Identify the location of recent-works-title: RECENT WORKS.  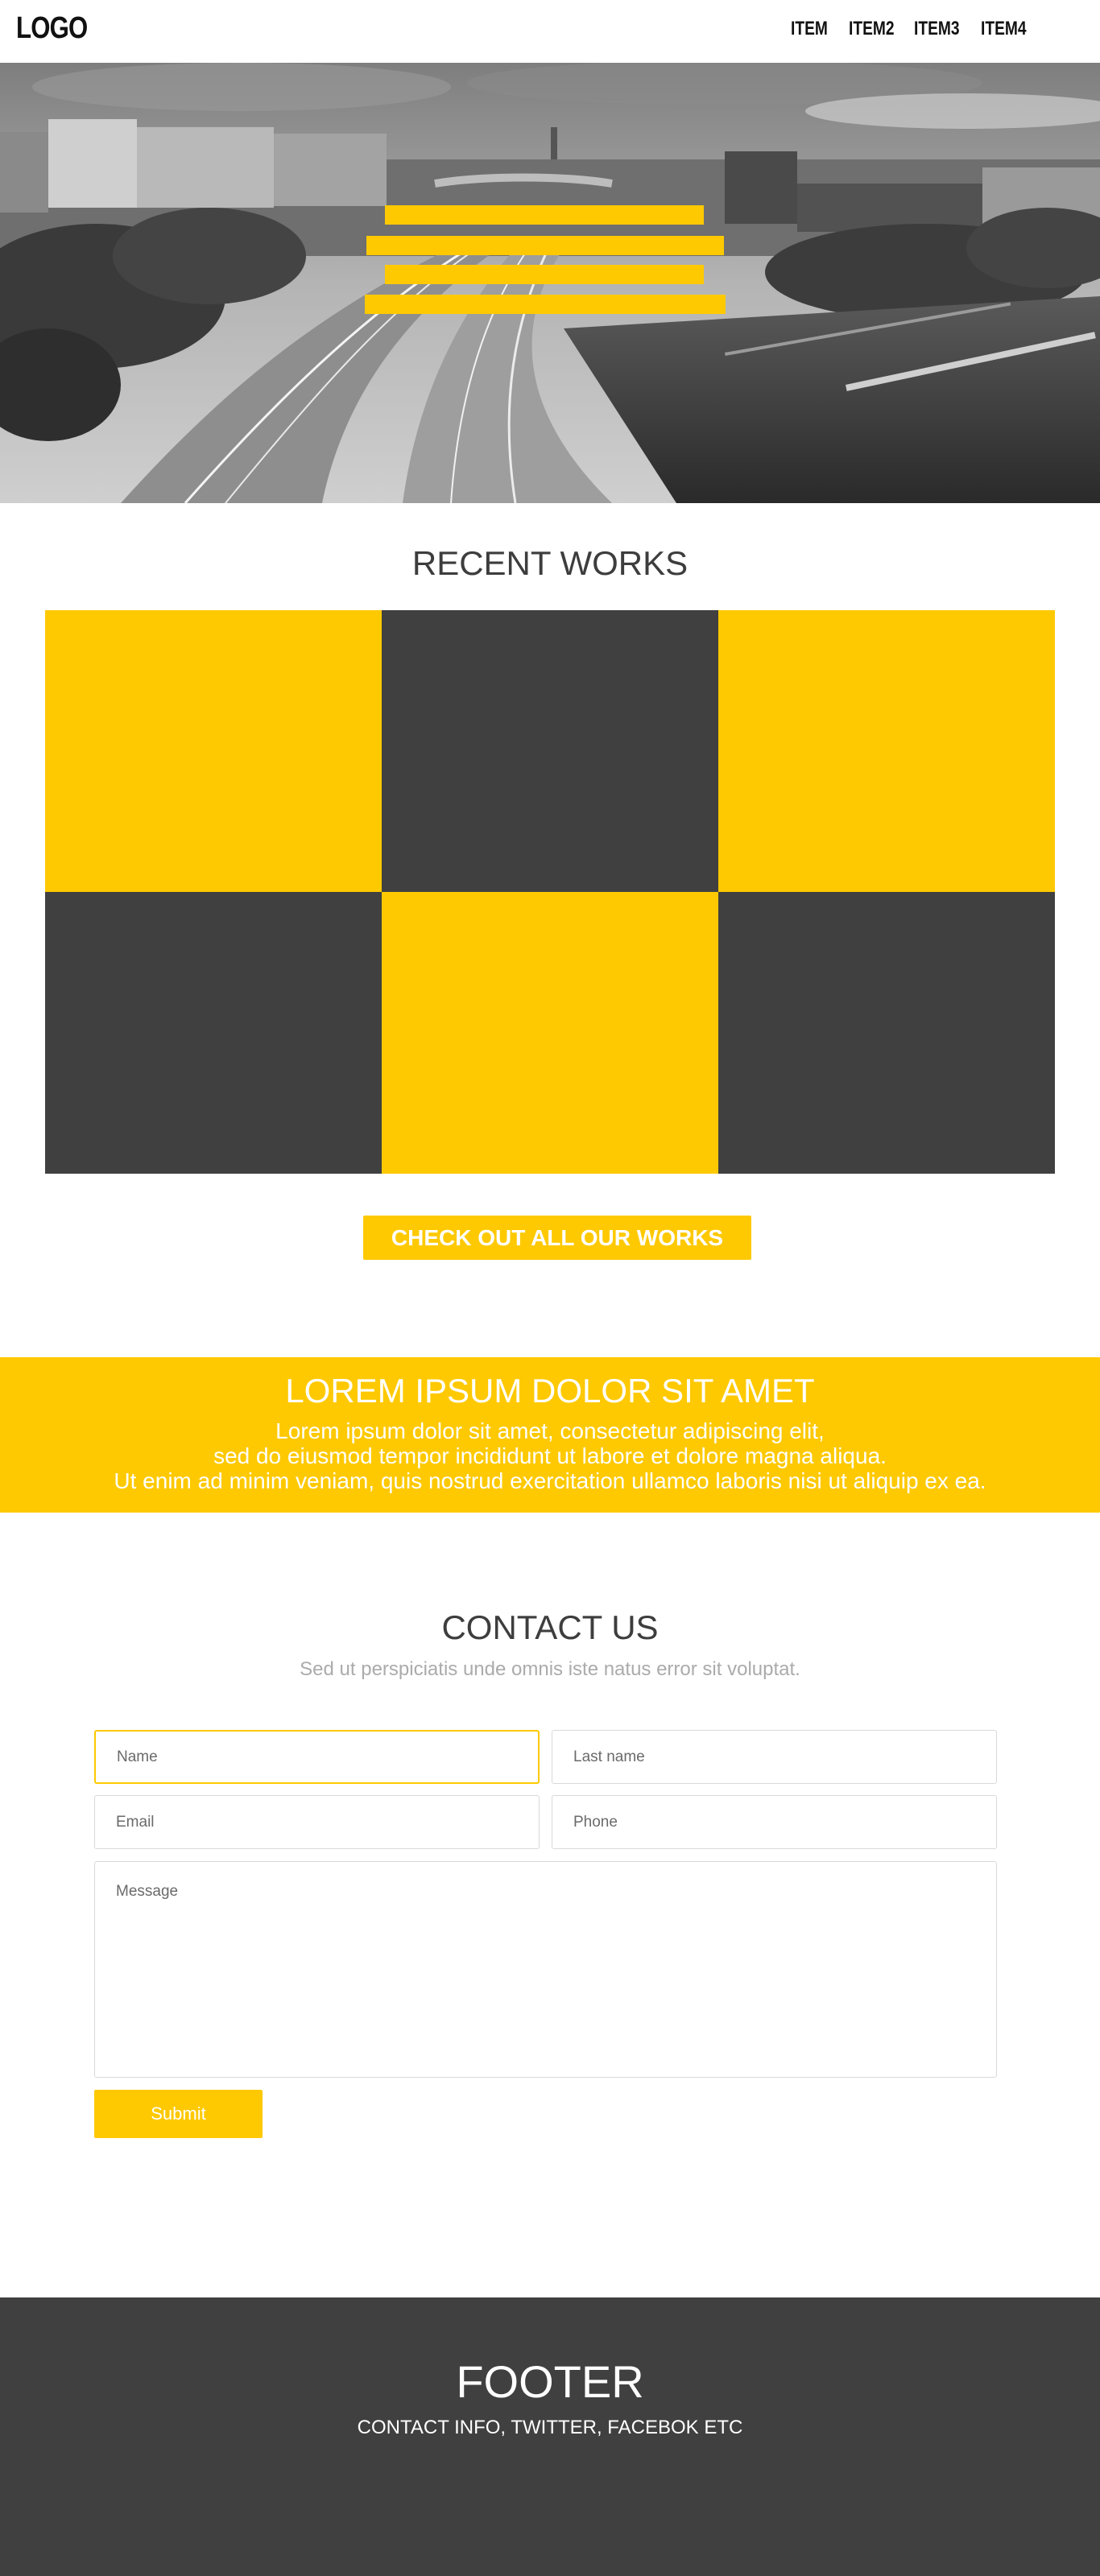
(550, 563).